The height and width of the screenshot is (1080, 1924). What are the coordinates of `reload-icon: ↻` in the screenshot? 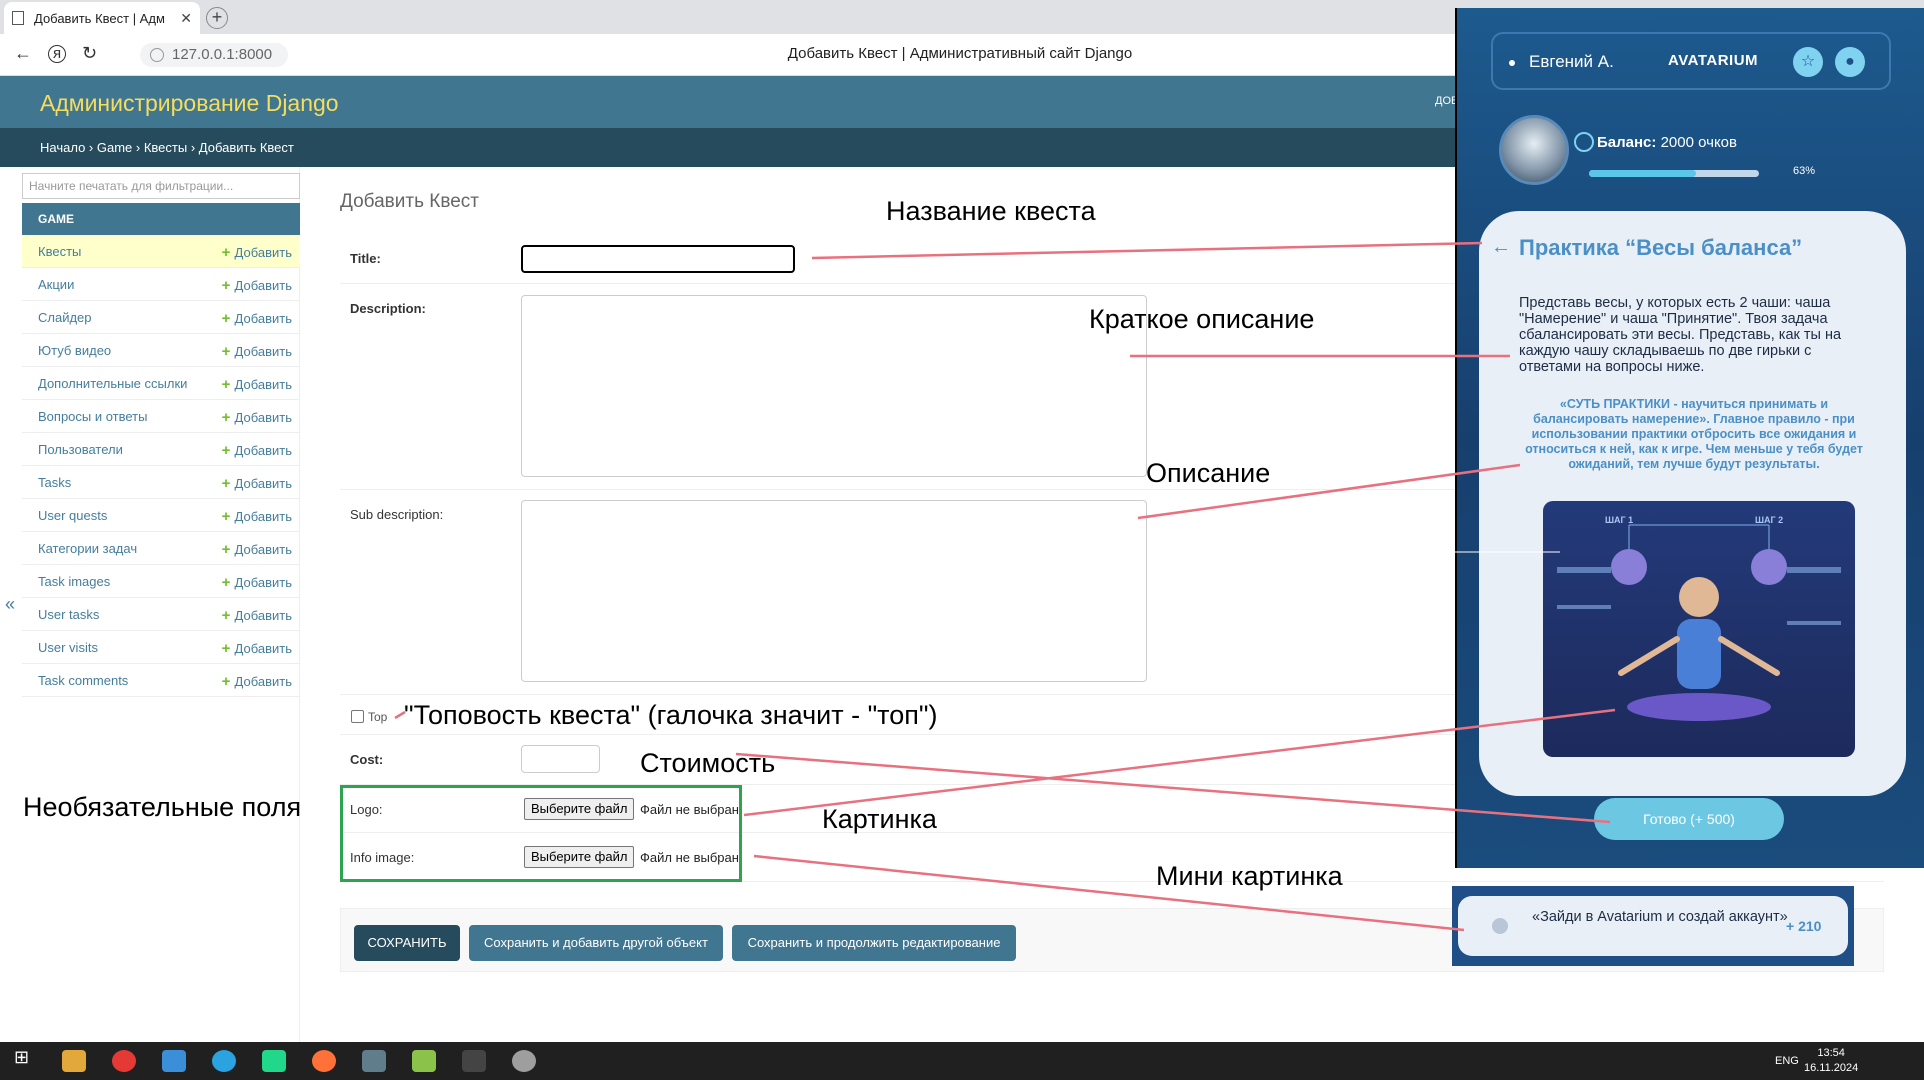 It's located at (89, 53).